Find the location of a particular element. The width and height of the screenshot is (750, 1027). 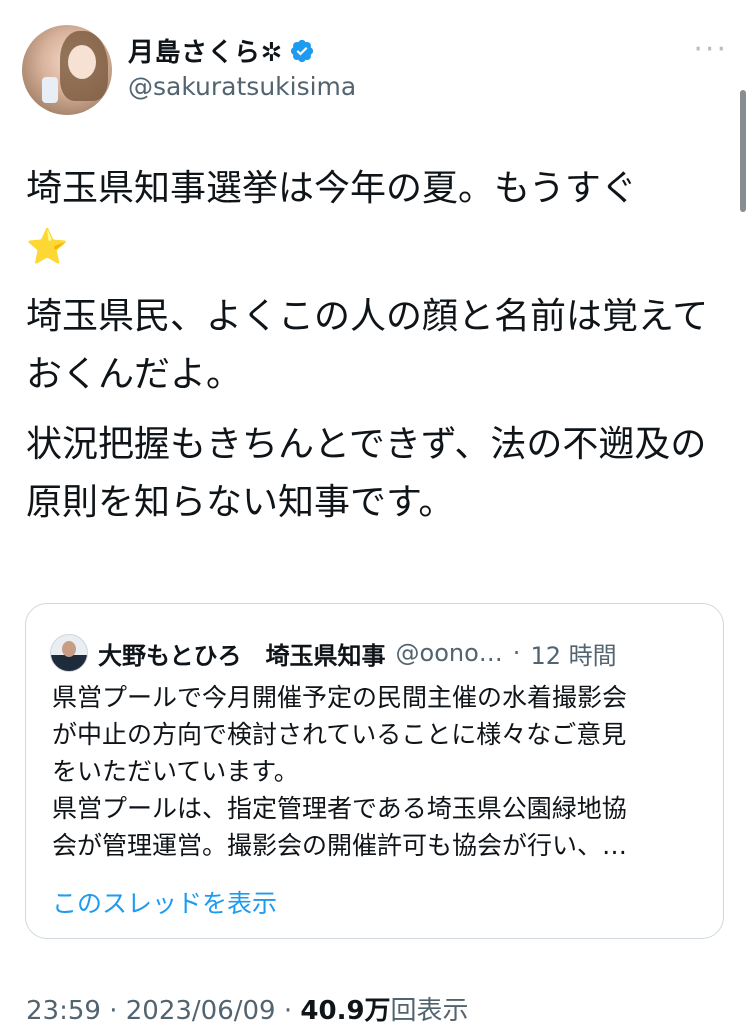

author-avatar is located at coordinates (67, 70).